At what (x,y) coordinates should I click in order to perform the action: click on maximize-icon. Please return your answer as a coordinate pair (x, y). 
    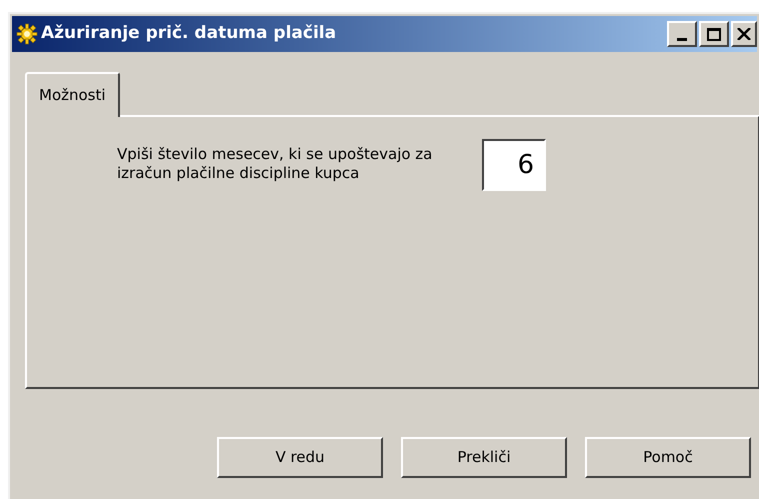
    Looking at the image, I should click on (714, 34).